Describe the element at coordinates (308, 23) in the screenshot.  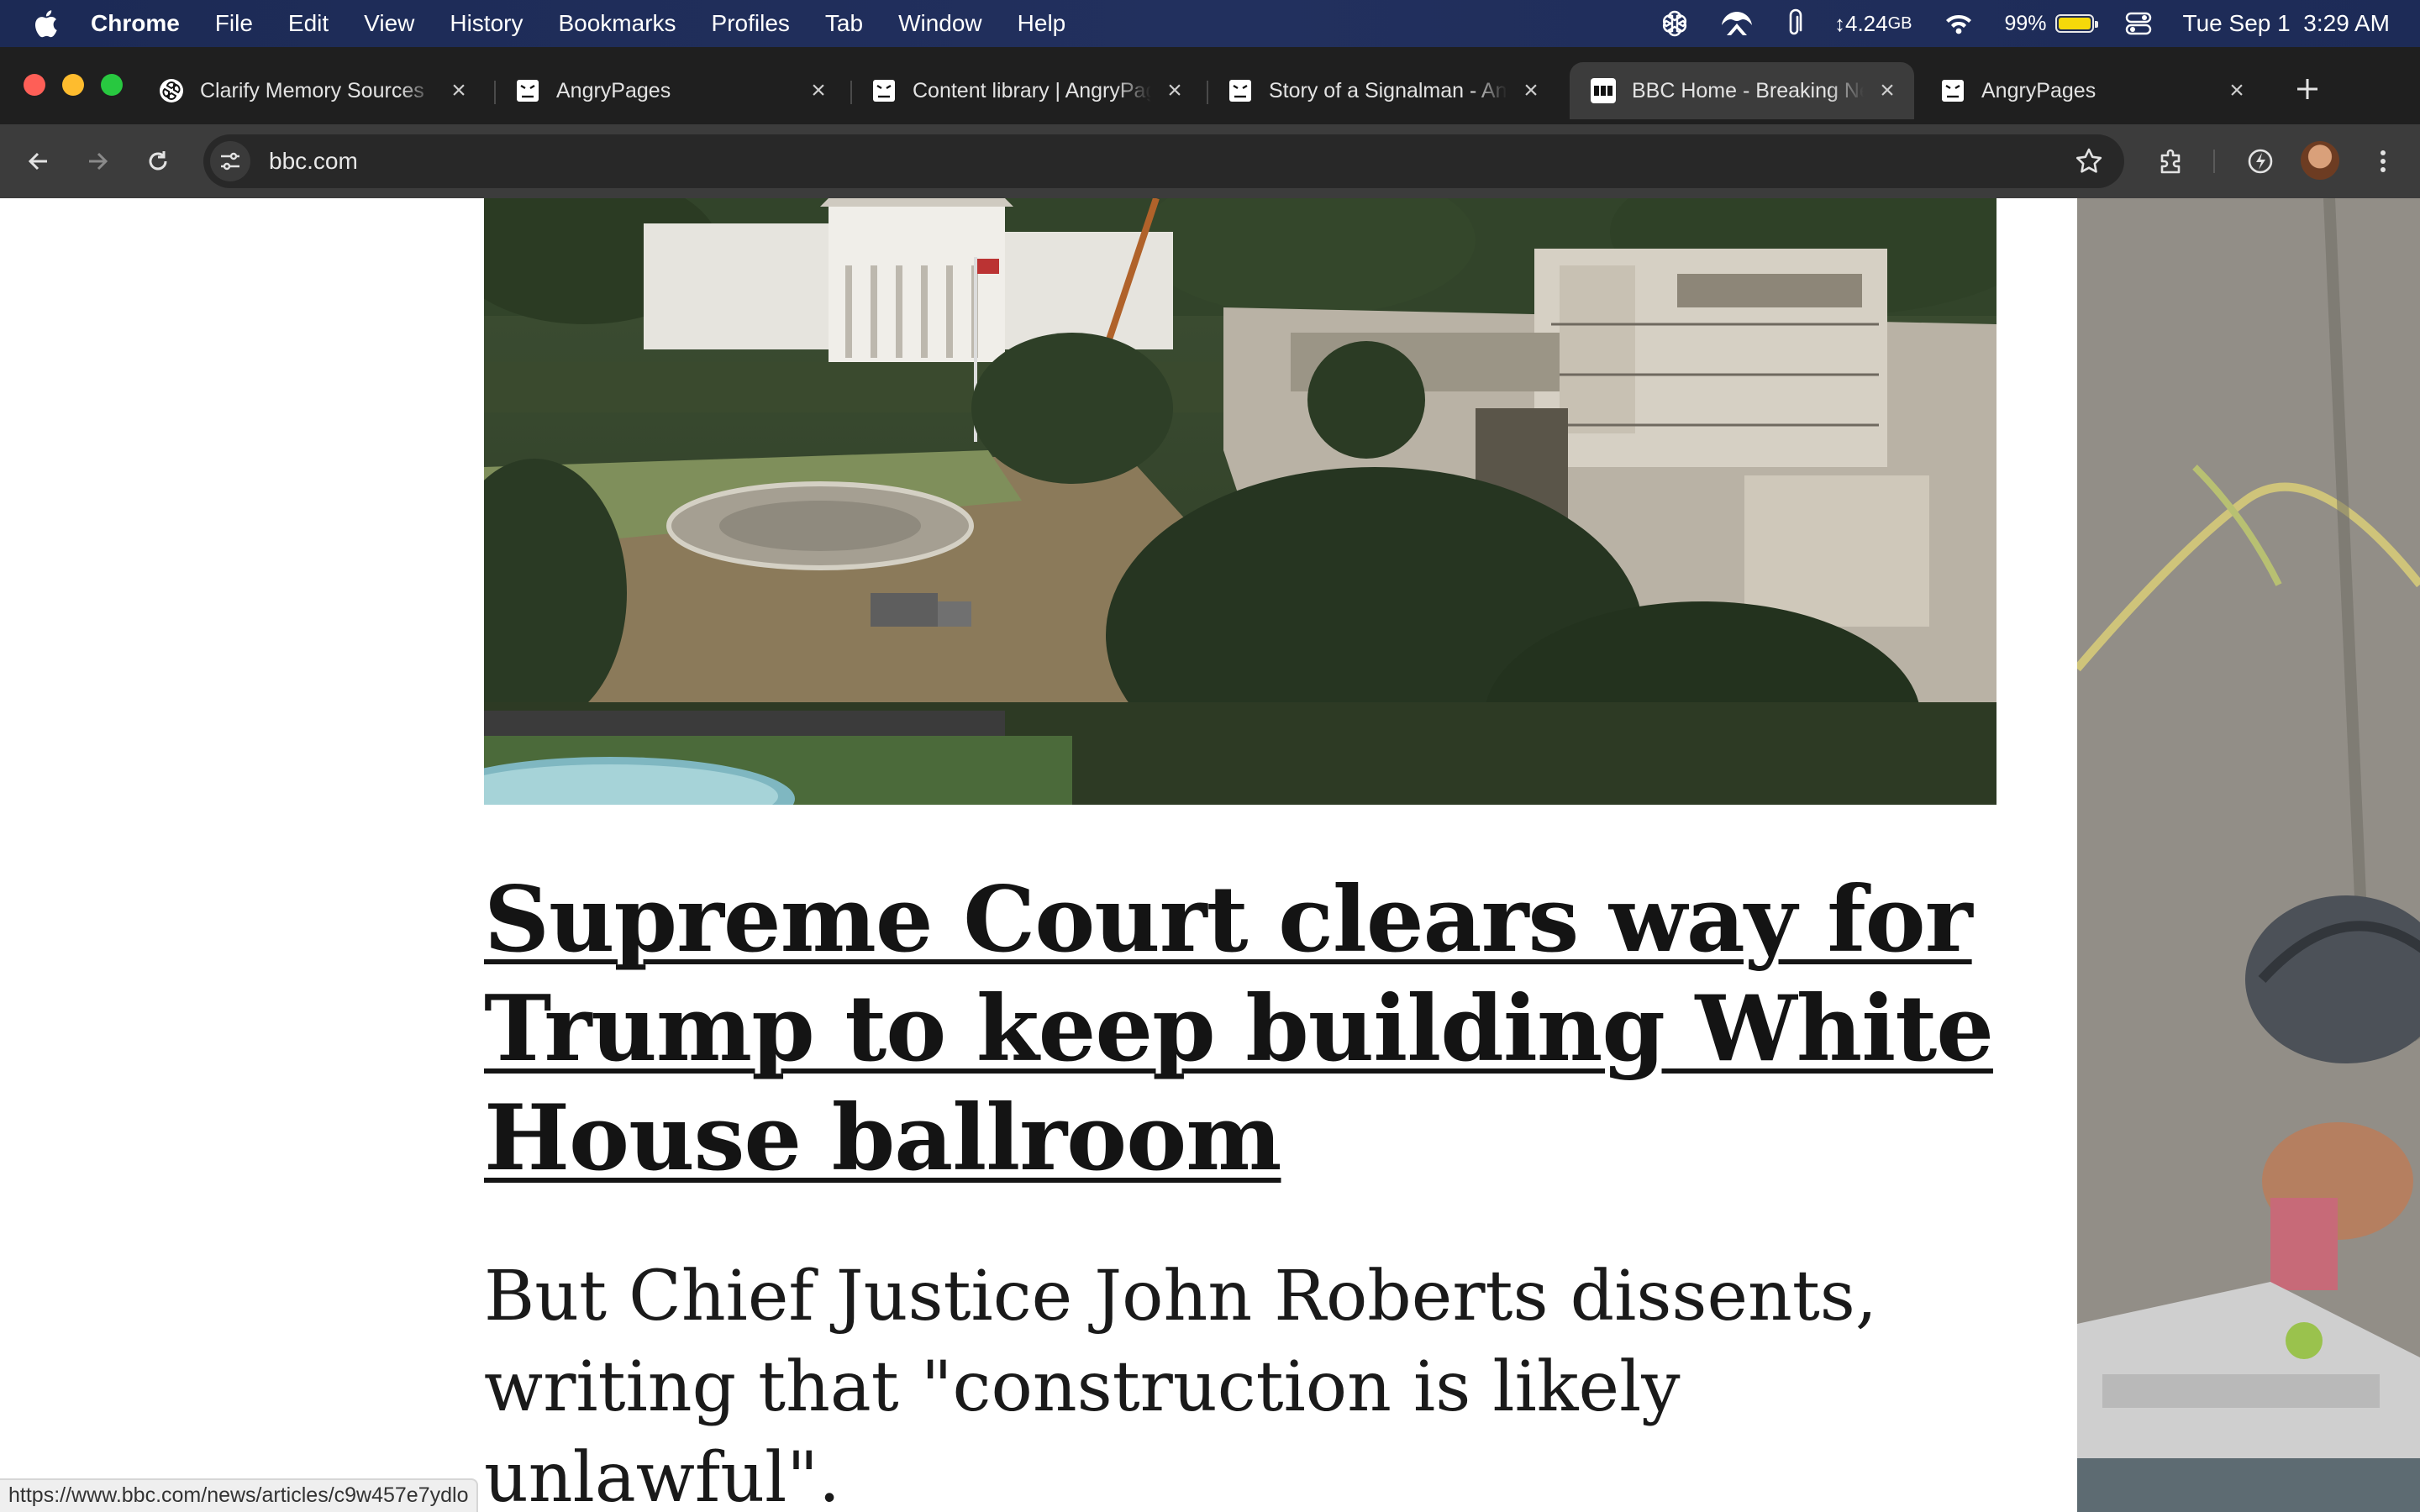
I see `menu-edit: Edit` at that location.